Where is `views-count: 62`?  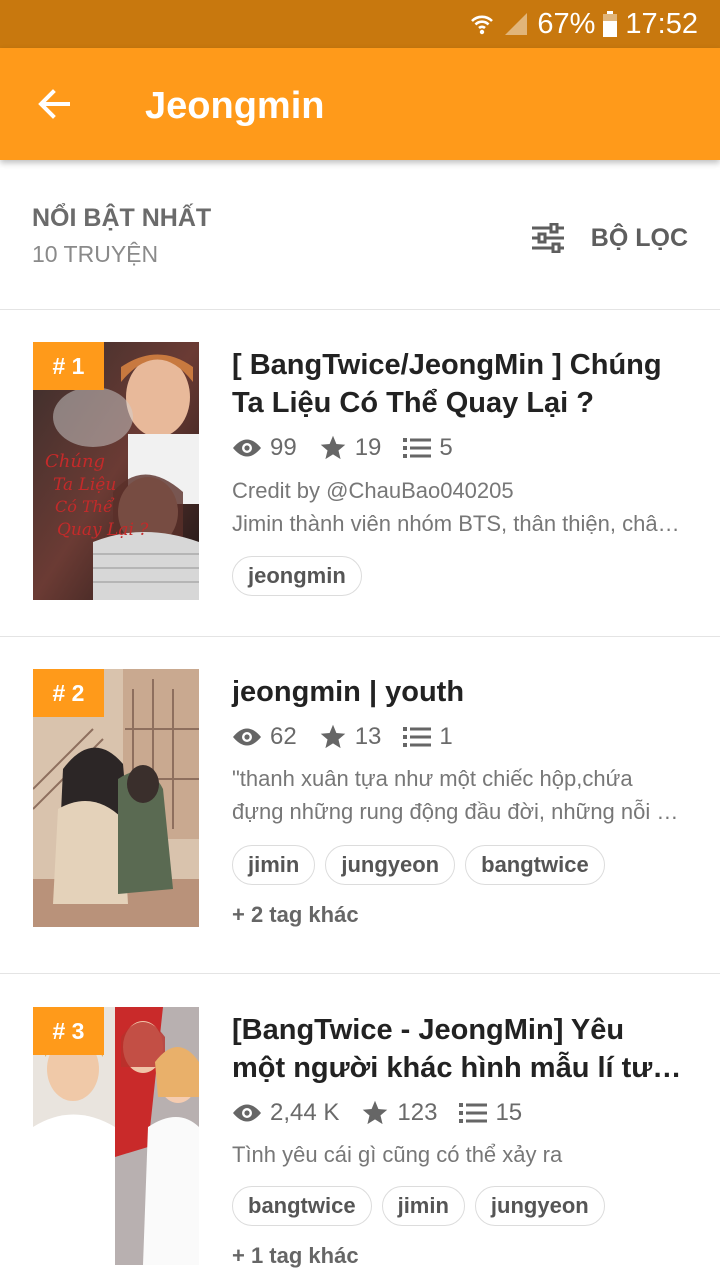 views-count: 62 is located at coordinates (283, 736).